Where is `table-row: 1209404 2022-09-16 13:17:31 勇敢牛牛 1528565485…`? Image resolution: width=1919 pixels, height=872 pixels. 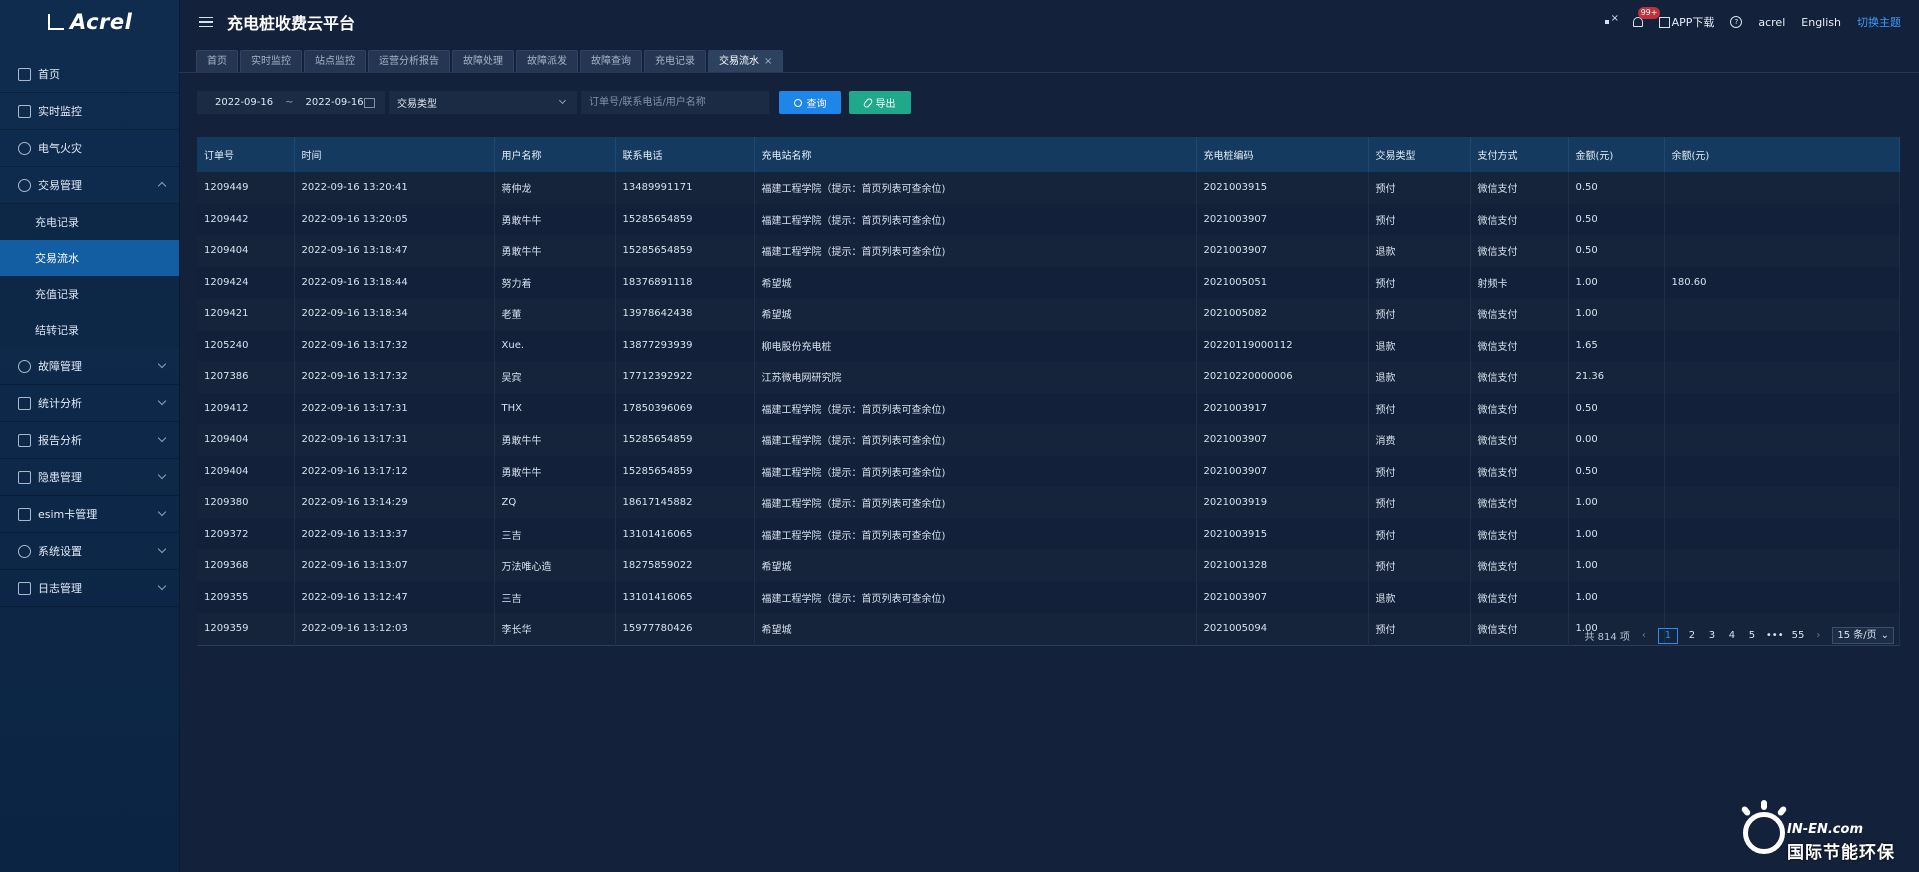
table-row: 1209404 2022-09-16 13:17:31 勇敢牛牛 1528565485… is located at coordinates (1048, 440).